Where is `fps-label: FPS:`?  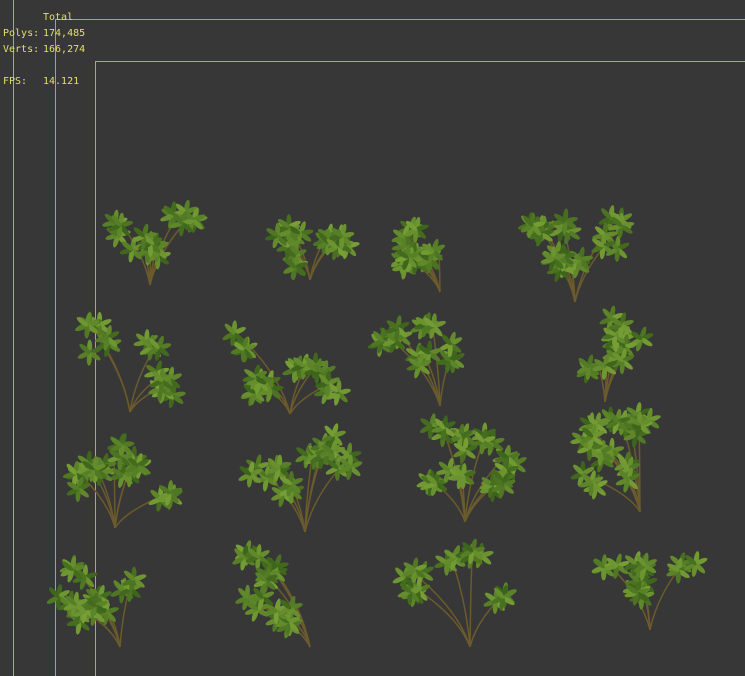 fps-label: FPS: is located at coordinates (15, 81).